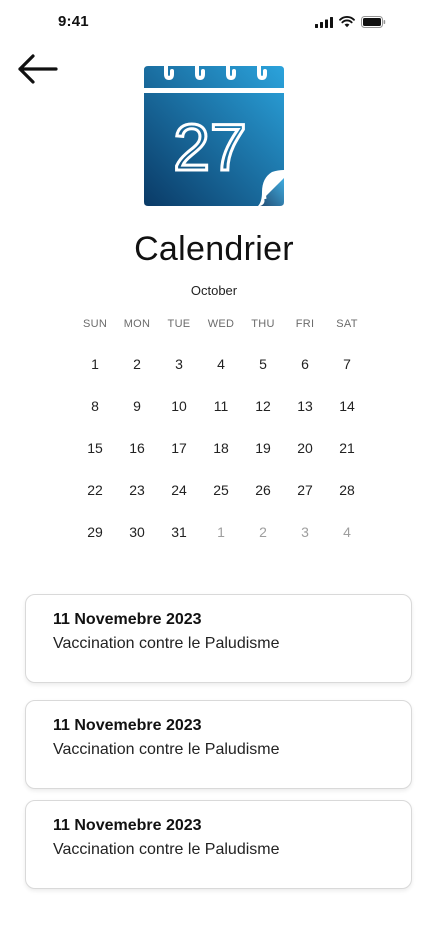  I want to click on calendar-day: 10, so click(179, 406).